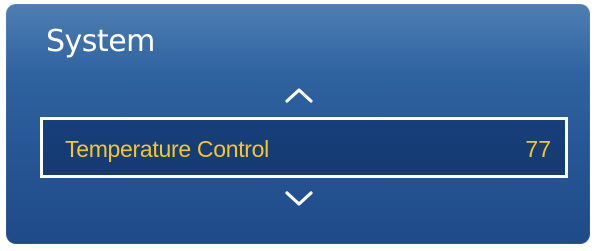  What do you see at coordinates (299, 95) in the screenshot?
I see `chevron-up-icon` at bounding box center [299, 95].